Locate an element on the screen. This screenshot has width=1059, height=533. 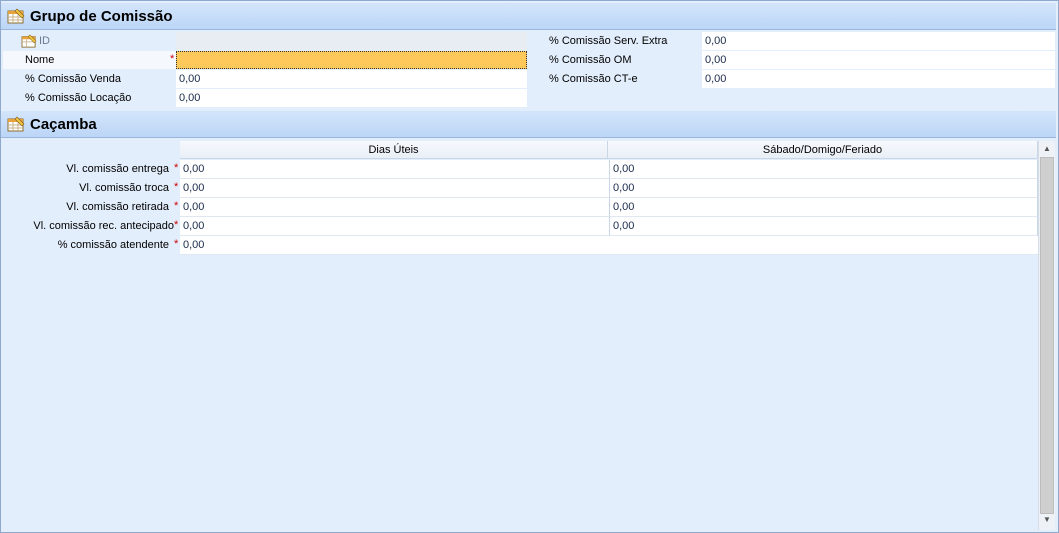
section-header-grupo: Grupo de Comissão is located at coordinates (528, 16).